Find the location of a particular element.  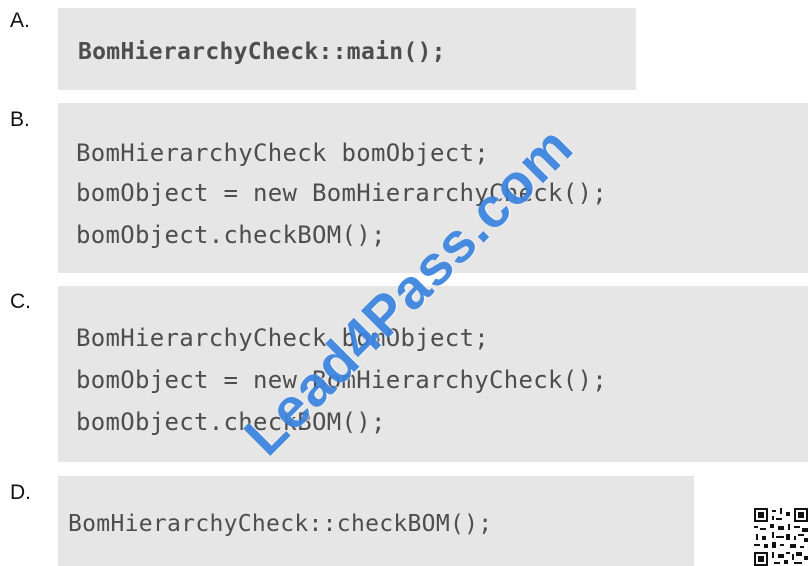

option-c-code-line-1: BomHierarchyCheck bomObject; is located at coordinates (282, 338).